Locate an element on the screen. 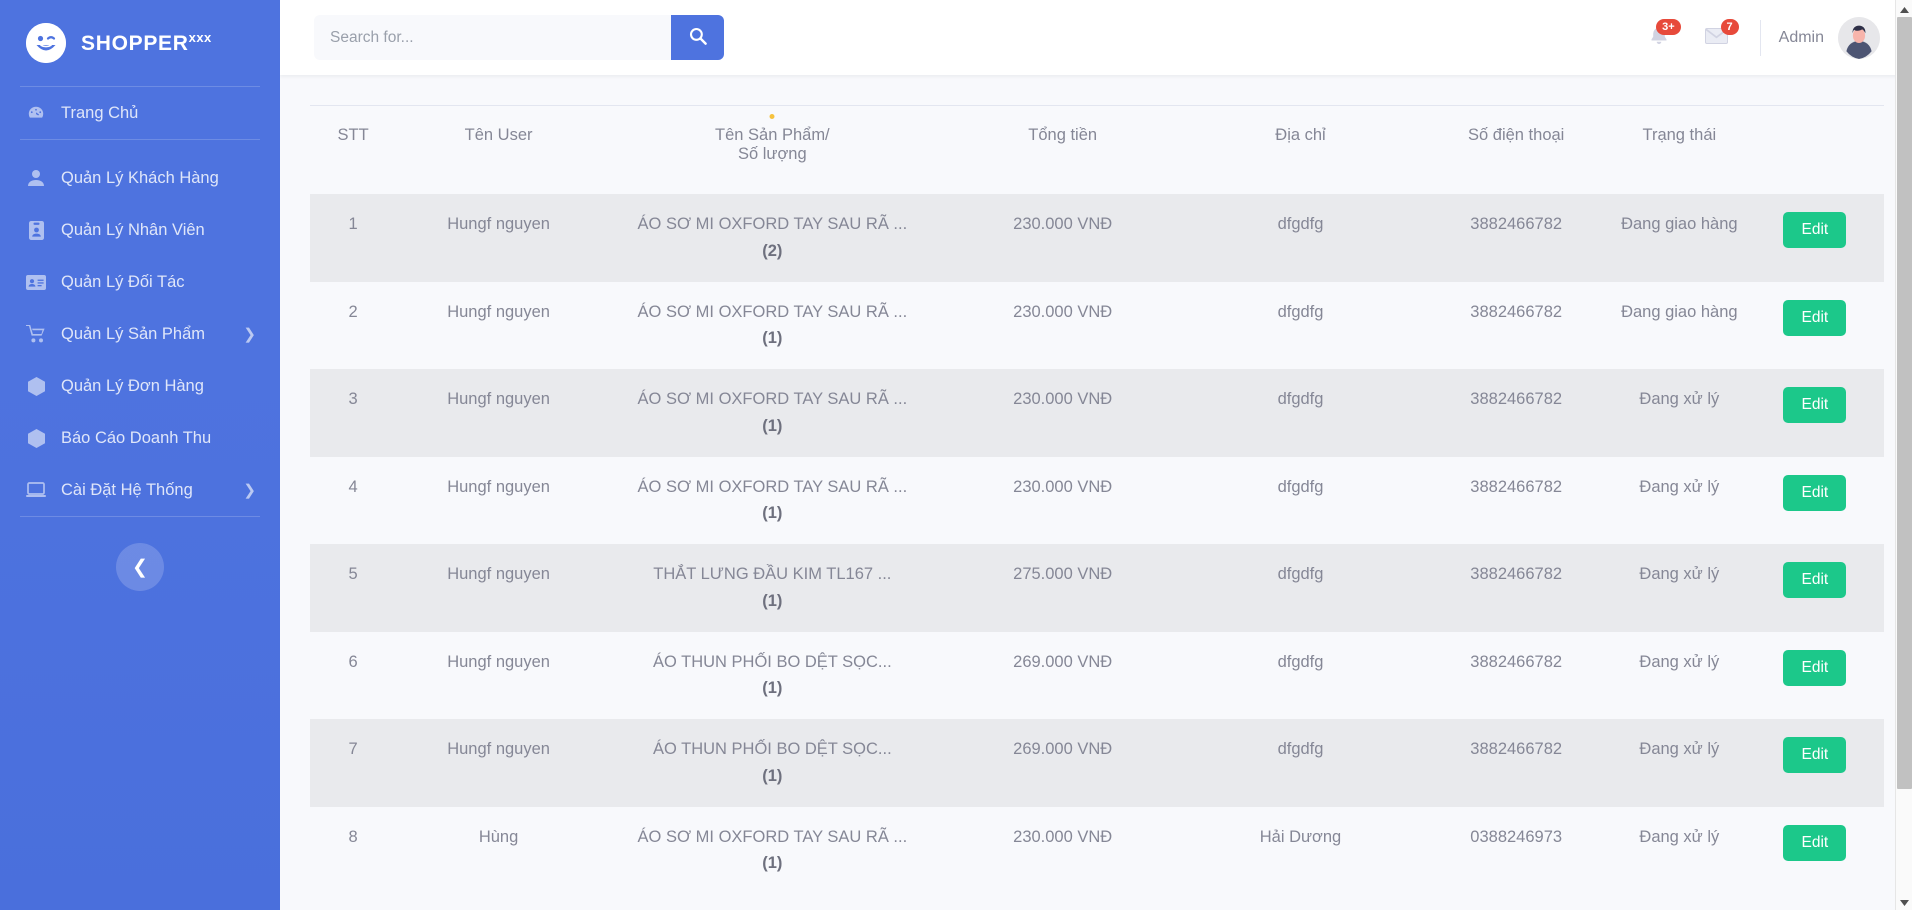 The width and height of the screenshot is (1912, 910). search-input is located at coordinates (492, 37).